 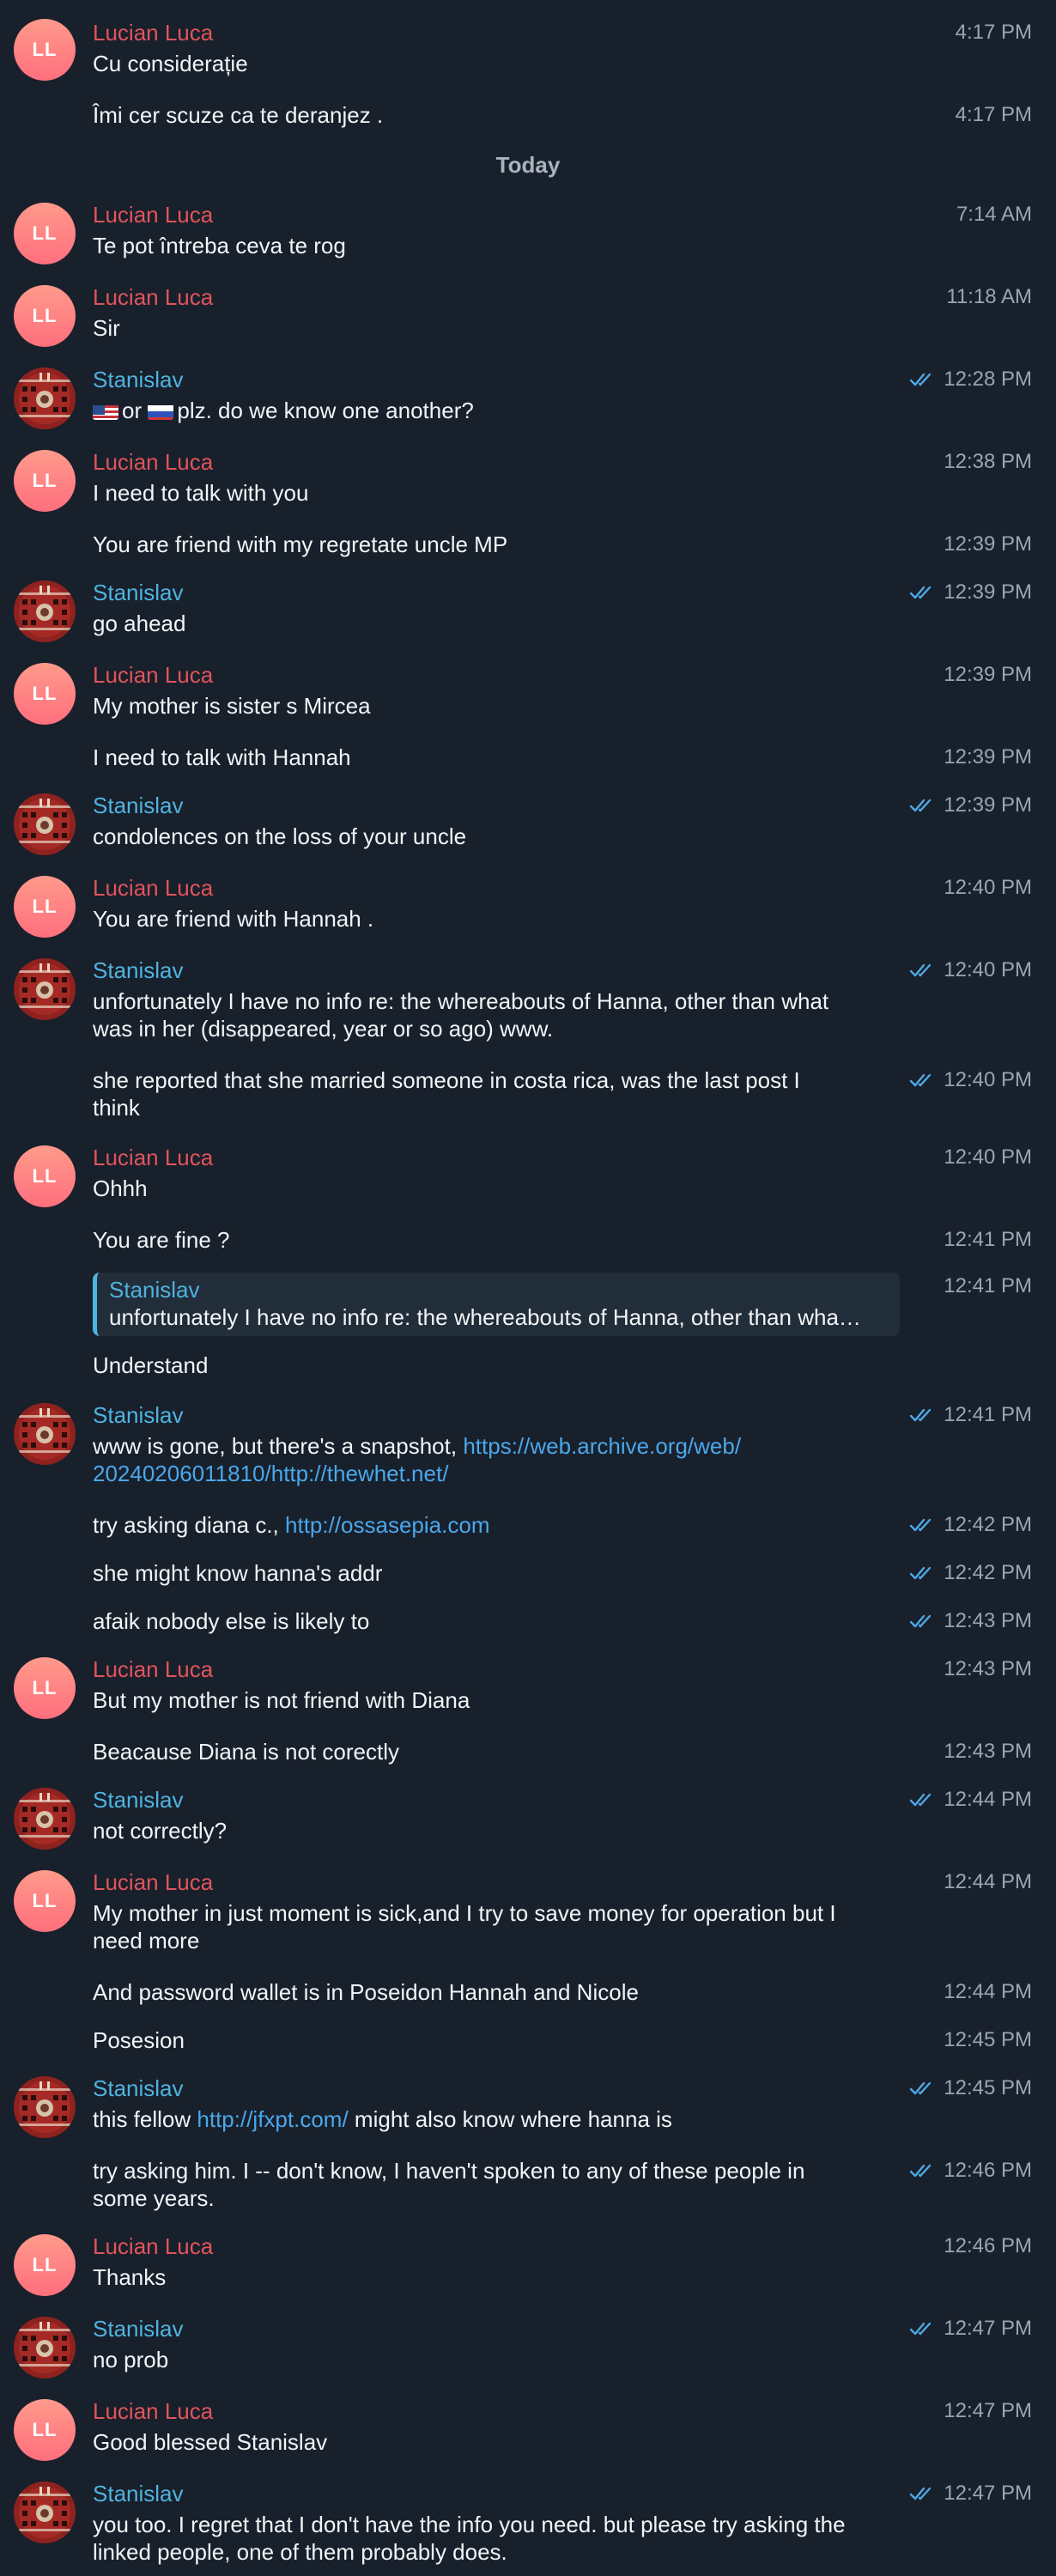 What do you see at coordinates (151, 1365) in the screenshot?
I see `message-text: Understand` at bounding box center [151, 1365].